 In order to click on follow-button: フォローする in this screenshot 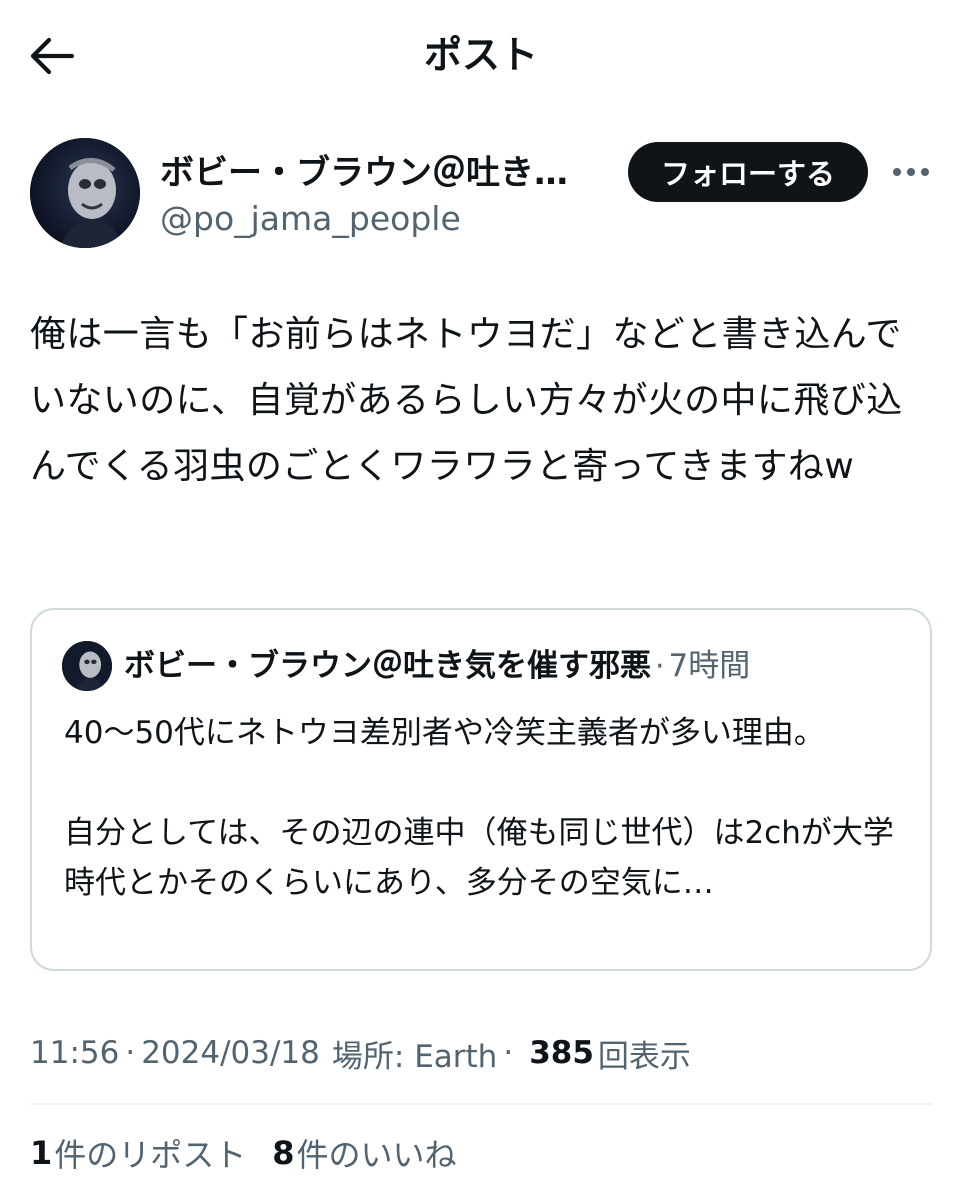, I will do `click(748, 172)`.